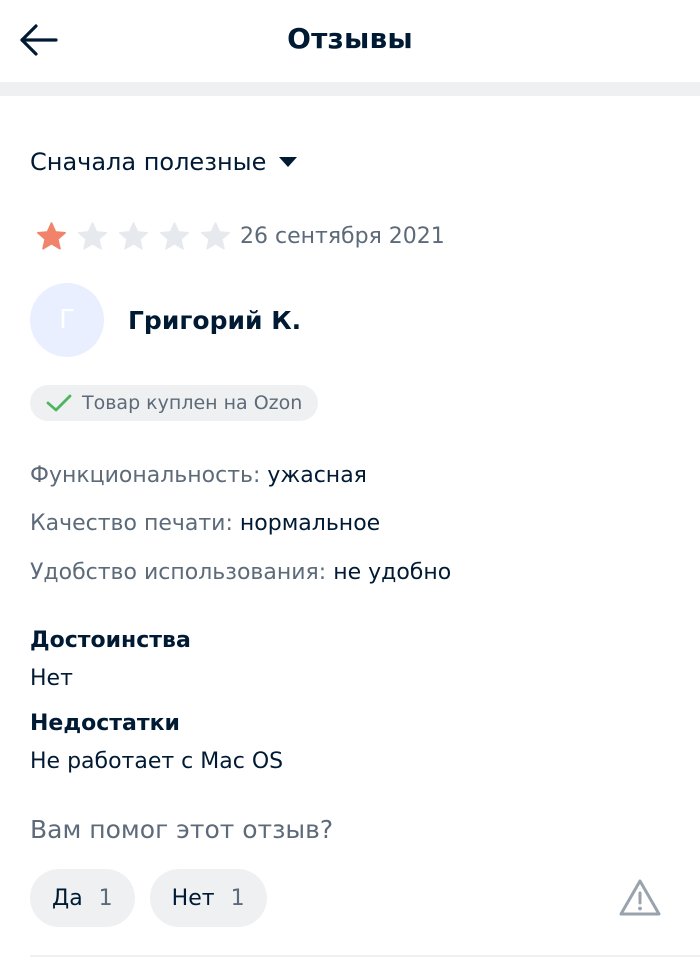  I want to click on star-rating, so click(133, 236).